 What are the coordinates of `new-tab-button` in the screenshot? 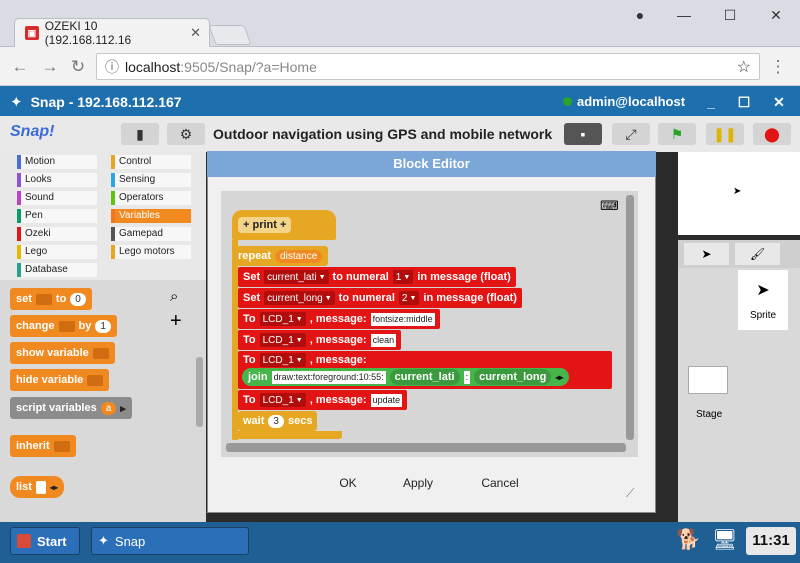 It's located at (230, 35).